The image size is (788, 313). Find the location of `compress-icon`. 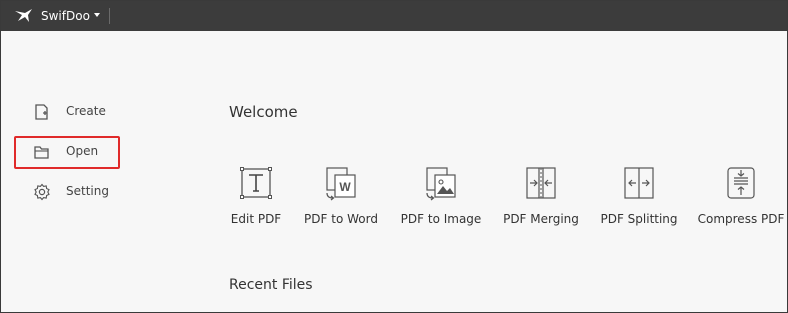

compress-icon is located at coordinates (741, 183).